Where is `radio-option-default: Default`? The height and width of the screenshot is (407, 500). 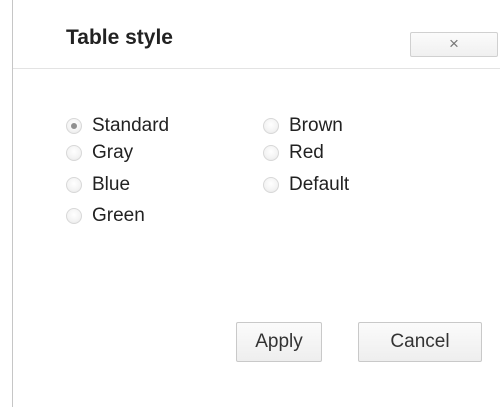
radio-option-default: Default is located at coordinates (306, 185).